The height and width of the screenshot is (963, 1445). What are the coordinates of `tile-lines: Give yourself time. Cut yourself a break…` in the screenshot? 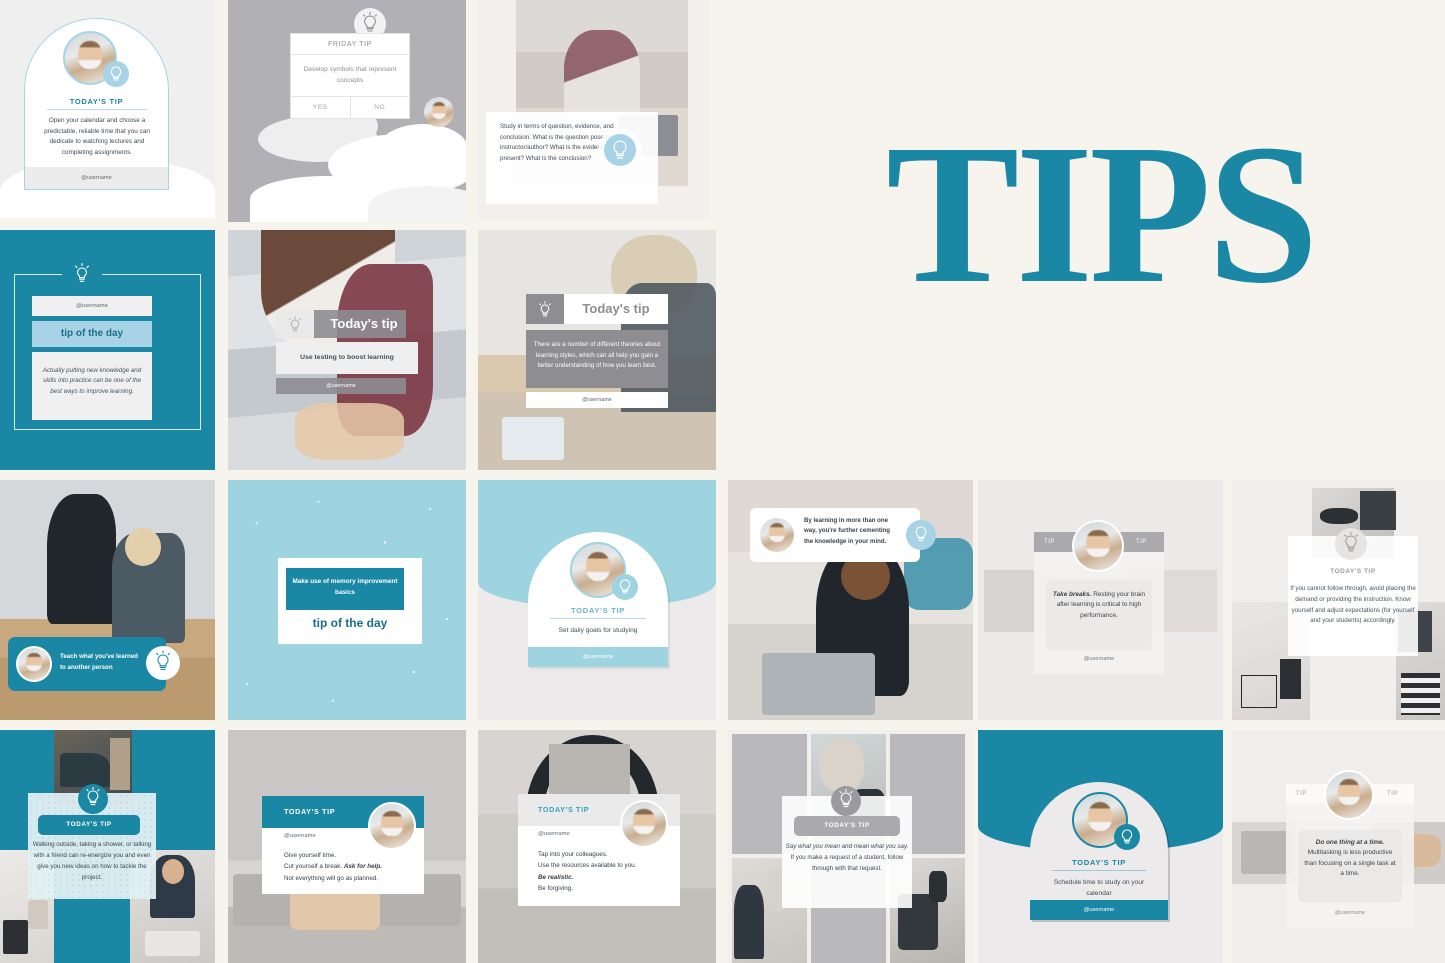 It's located at (350, 867).